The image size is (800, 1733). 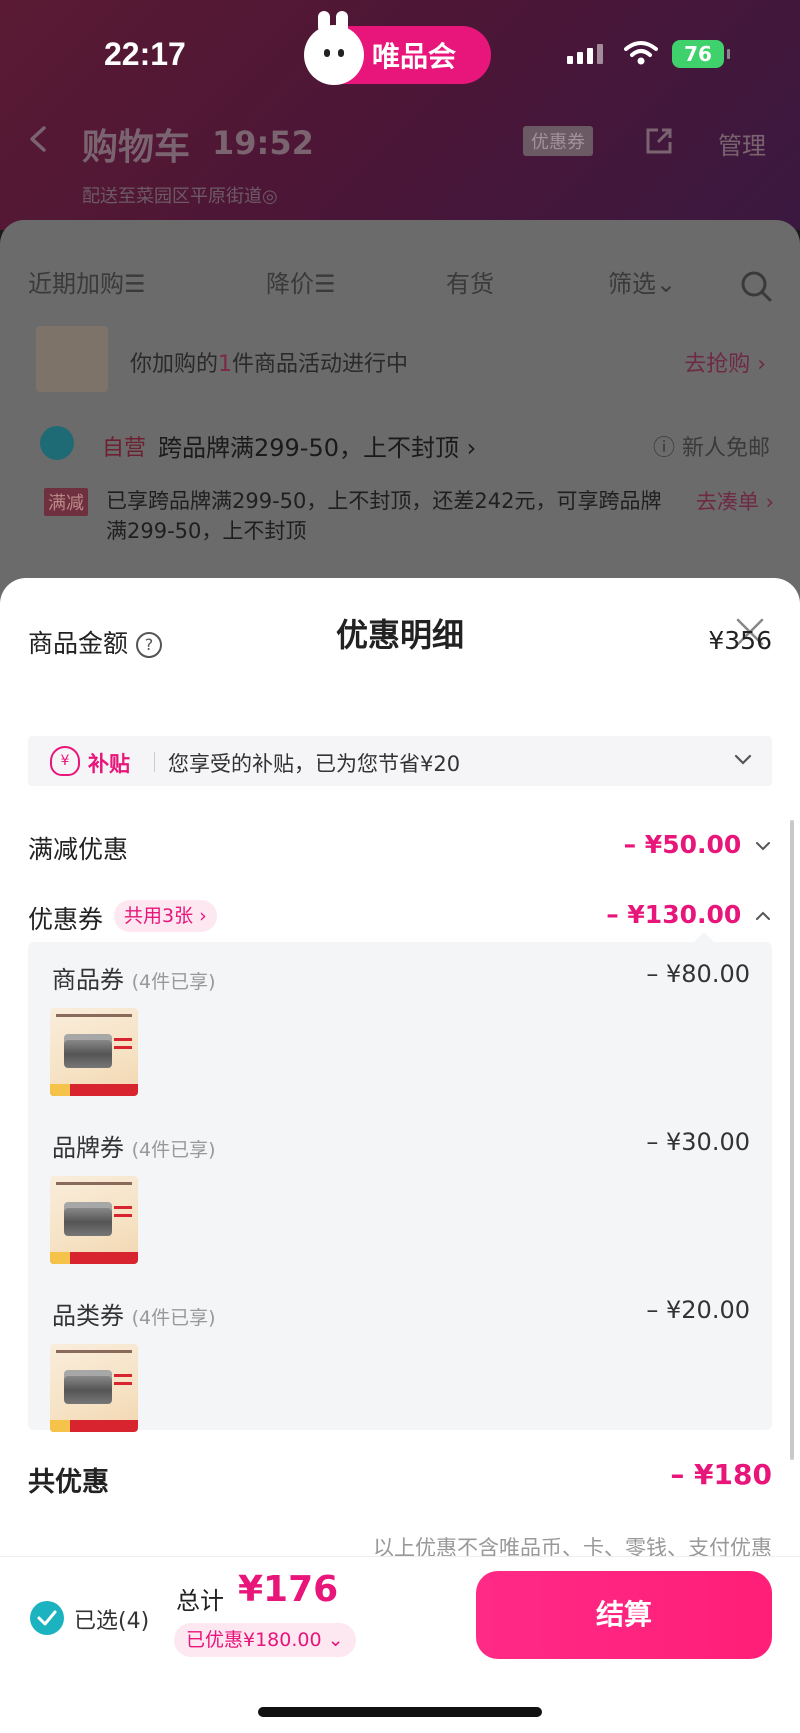 What do you see at coordinates (78, 643) in the screenshot?
I see `goods-amount-text: 商品金额` at bounding box center [78, 643].